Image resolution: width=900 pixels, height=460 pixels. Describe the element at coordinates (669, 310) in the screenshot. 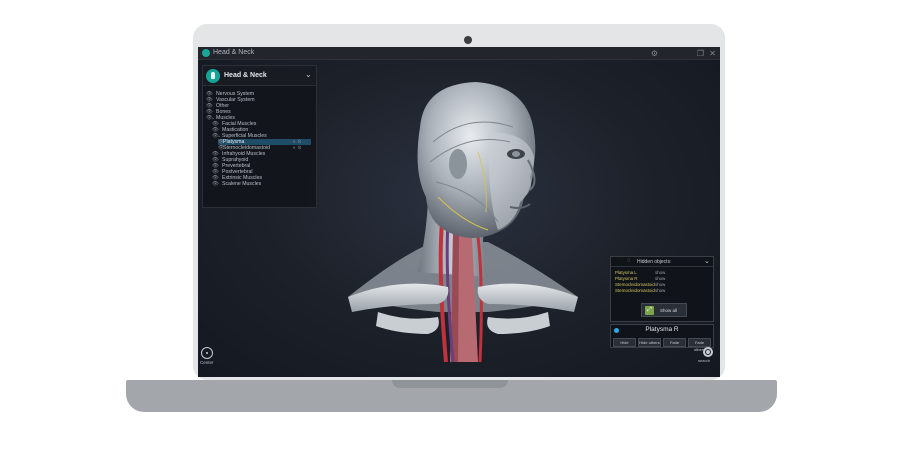

I see `show-all-label: Show all` at that location.